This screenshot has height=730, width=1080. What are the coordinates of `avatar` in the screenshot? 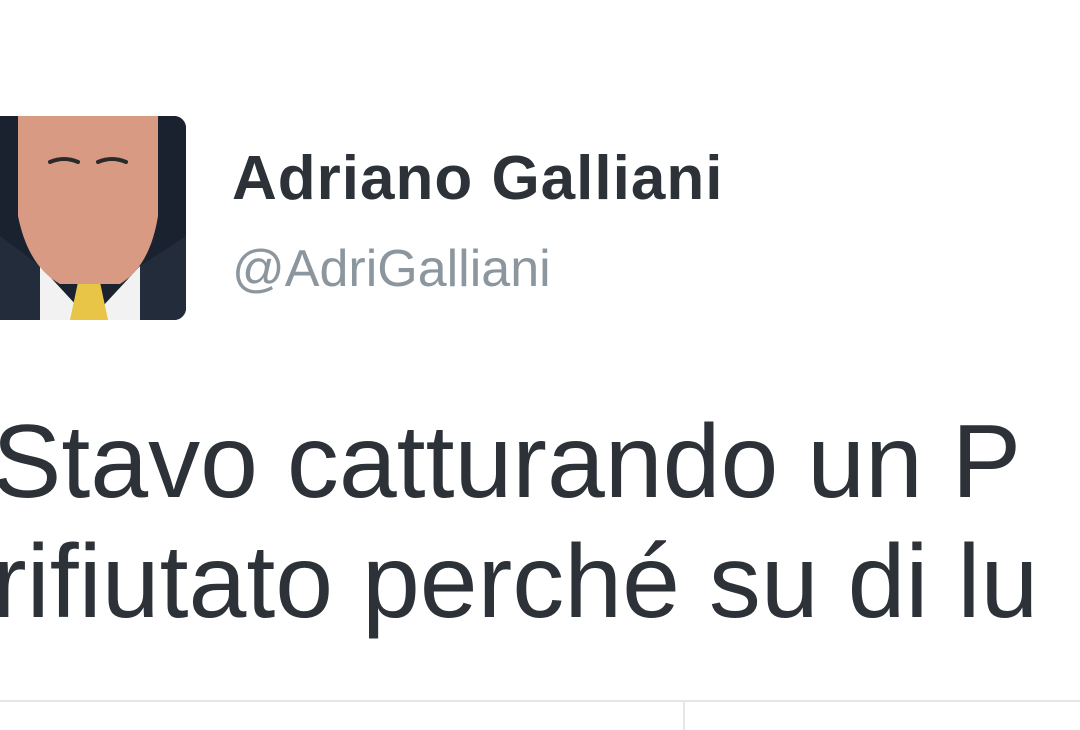 It's located at (93, 218).